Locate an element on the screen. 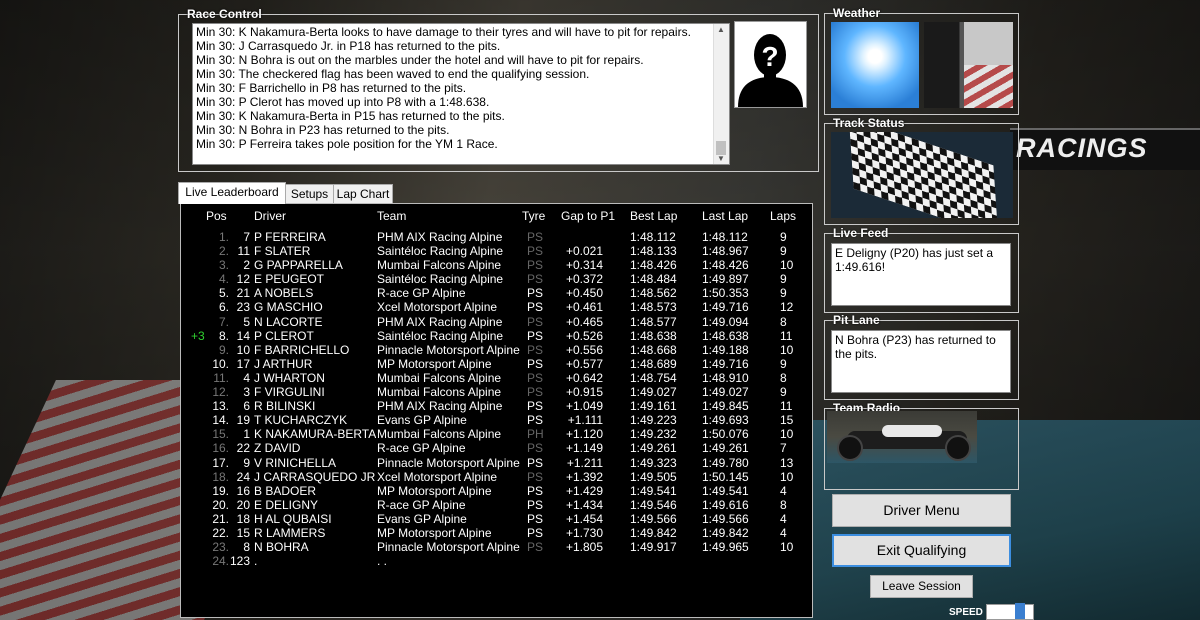  driver-name: G MASCHIO is located at coordinates (288, 307).